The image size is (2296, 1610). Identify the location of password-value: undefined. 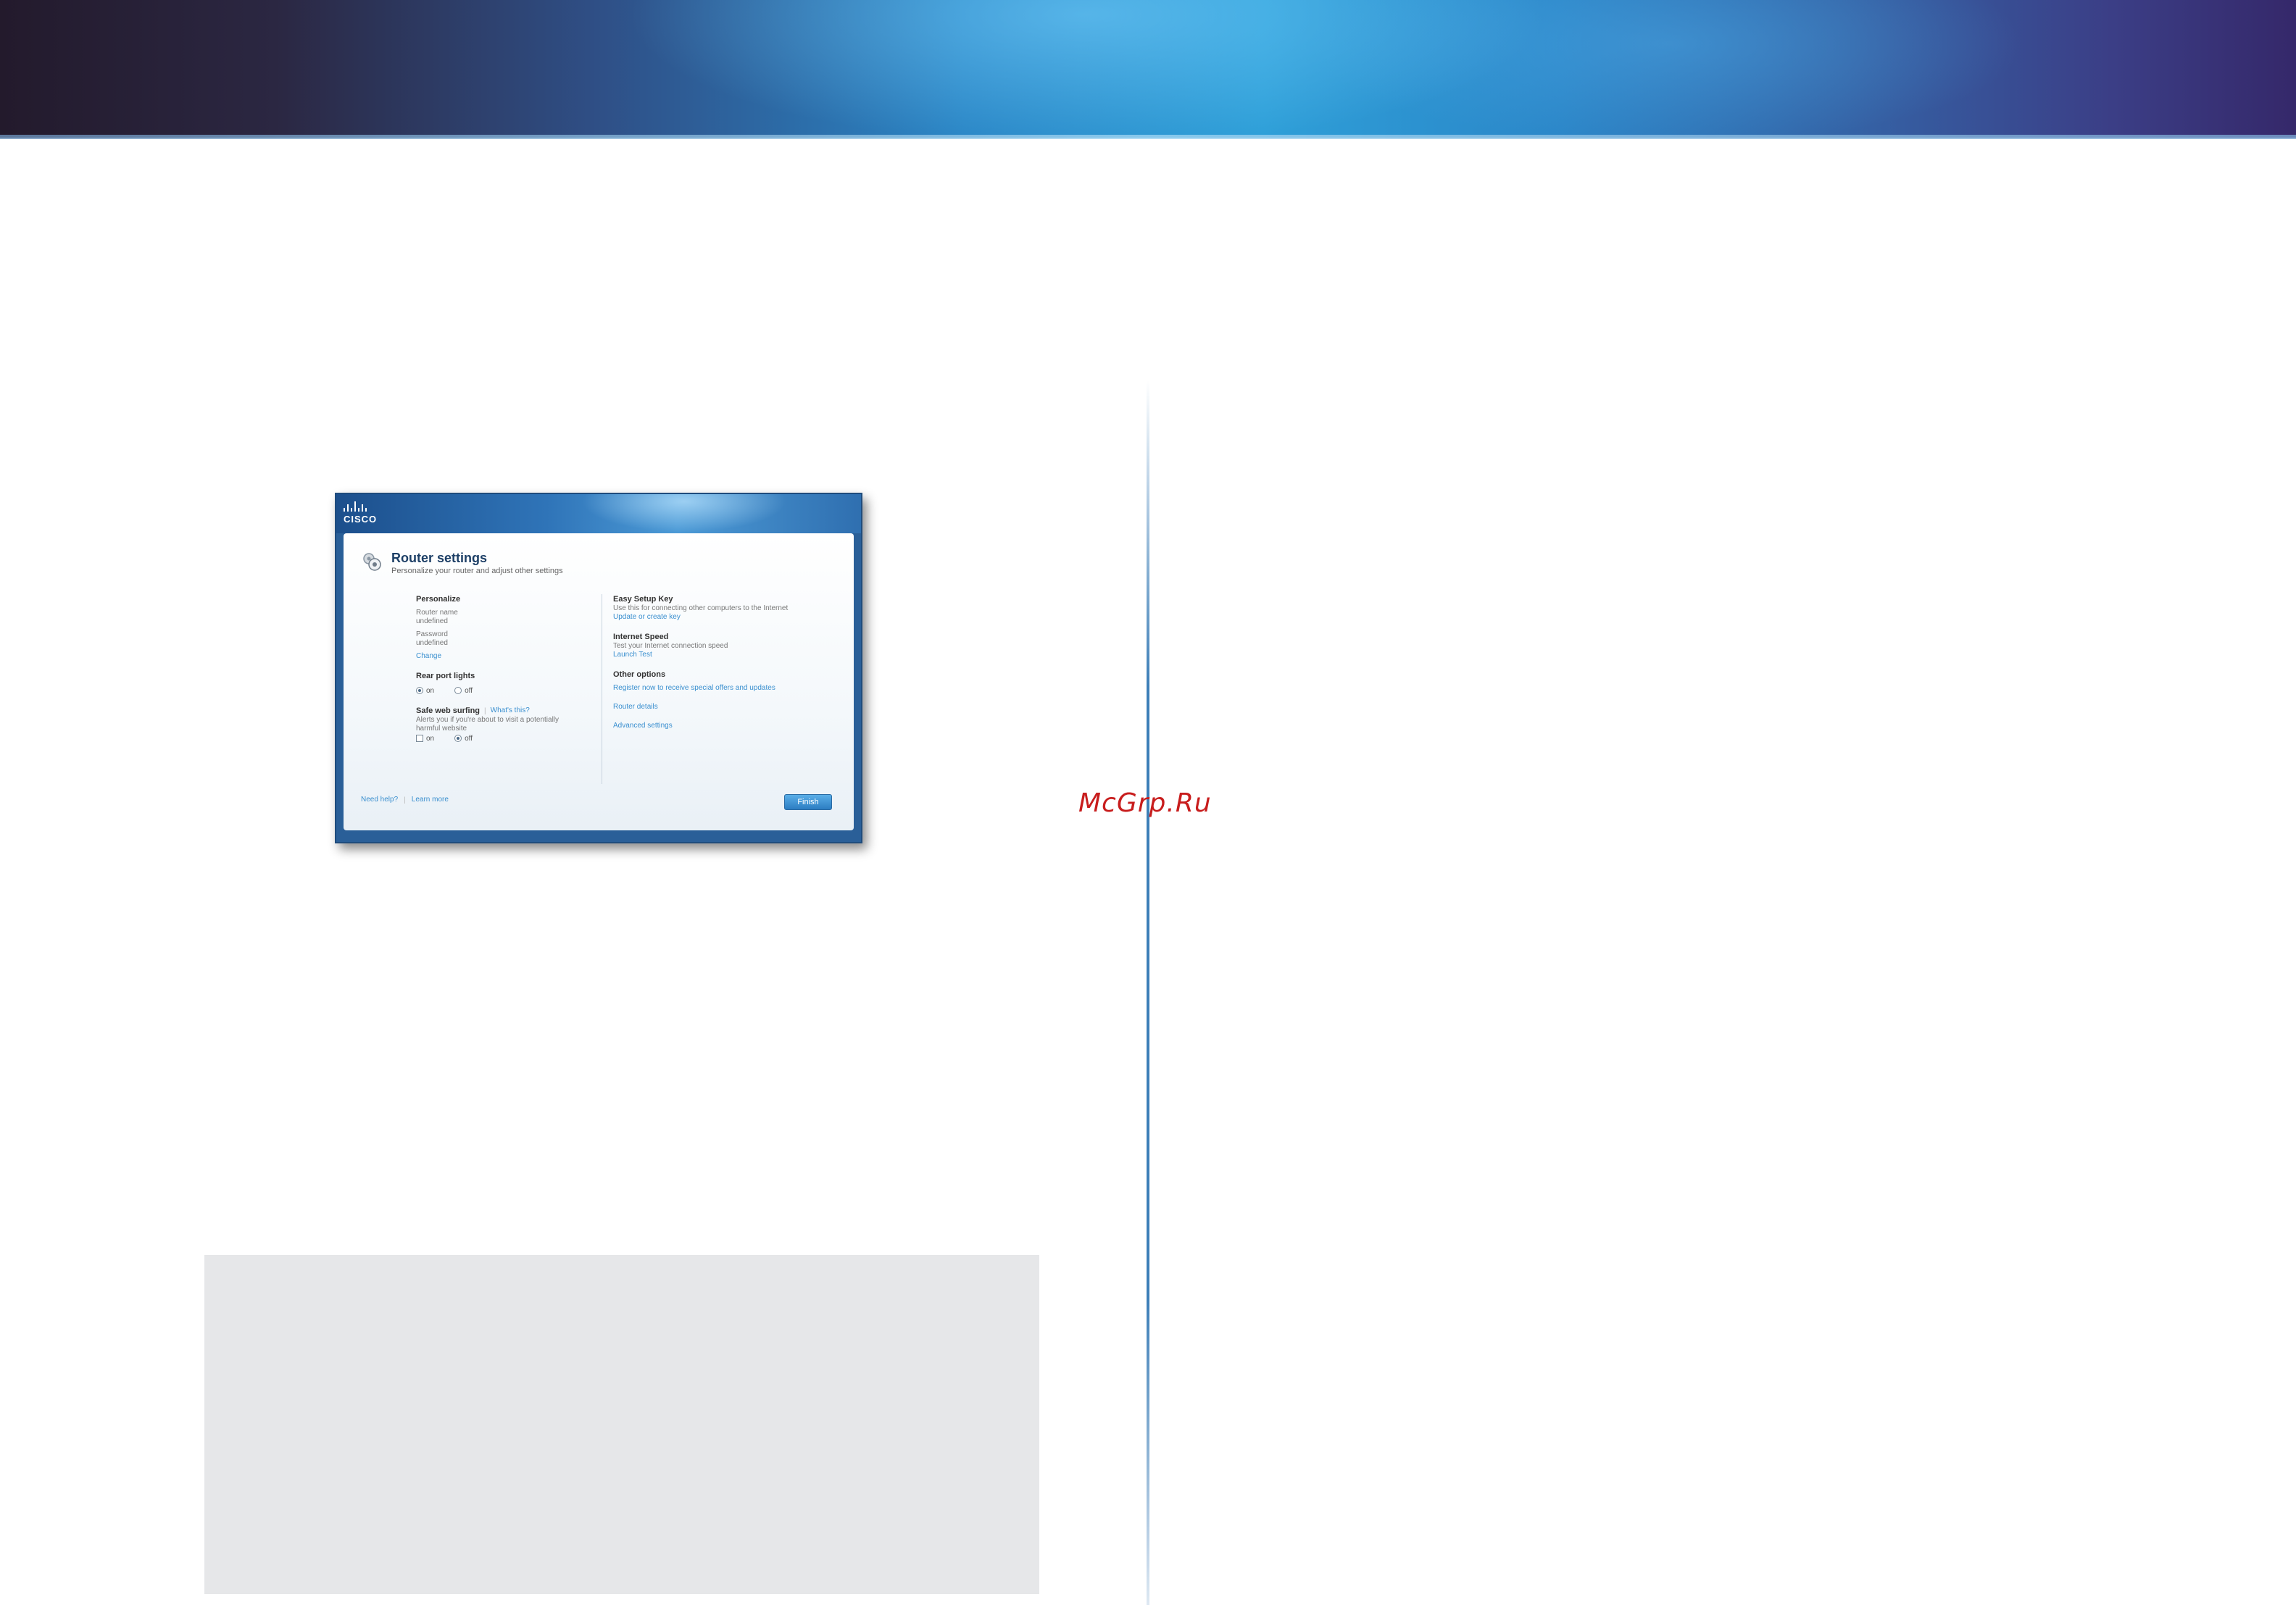
(432, 643).